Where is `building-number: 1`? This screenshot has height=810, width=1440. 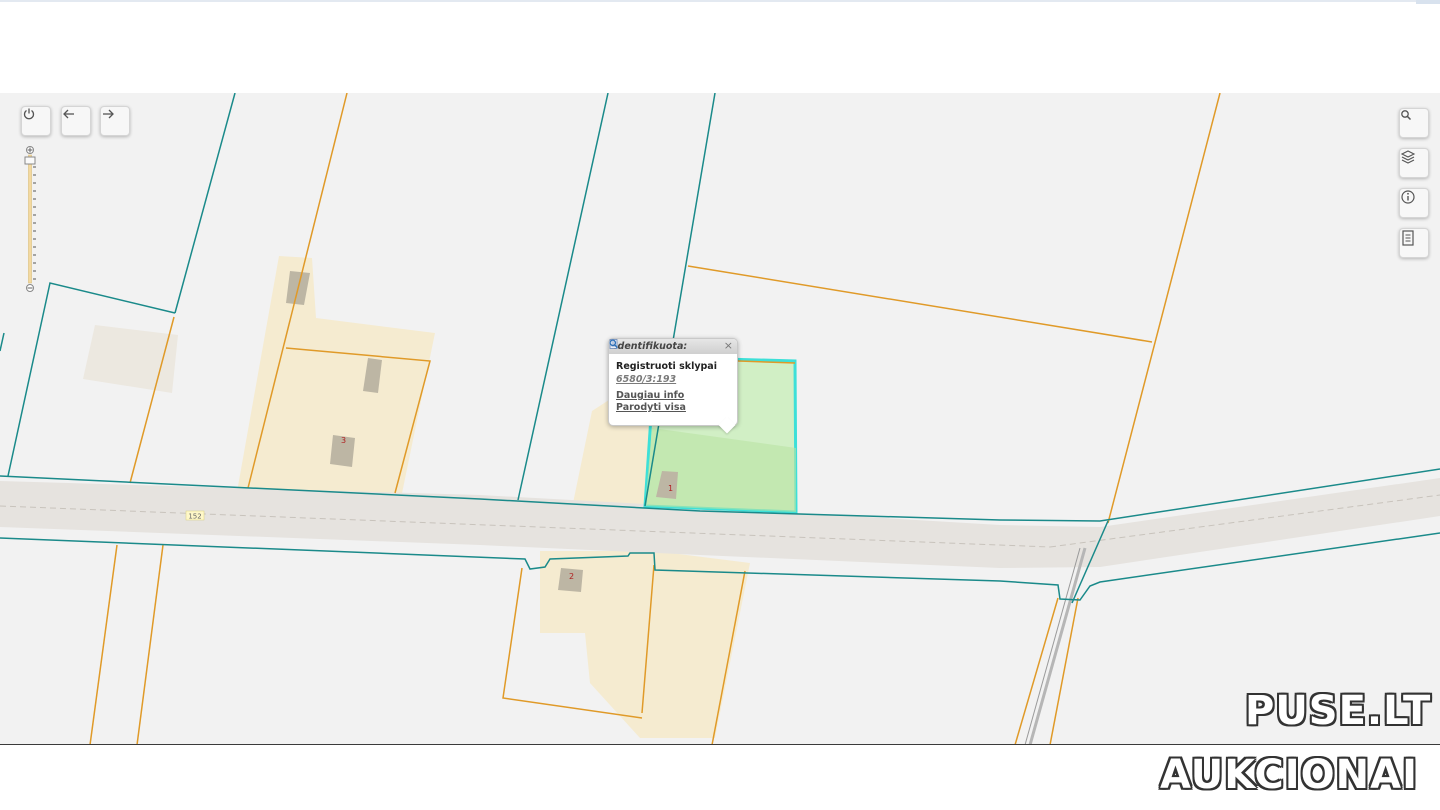 building-number: 1 is located at coordinates (670, 488).